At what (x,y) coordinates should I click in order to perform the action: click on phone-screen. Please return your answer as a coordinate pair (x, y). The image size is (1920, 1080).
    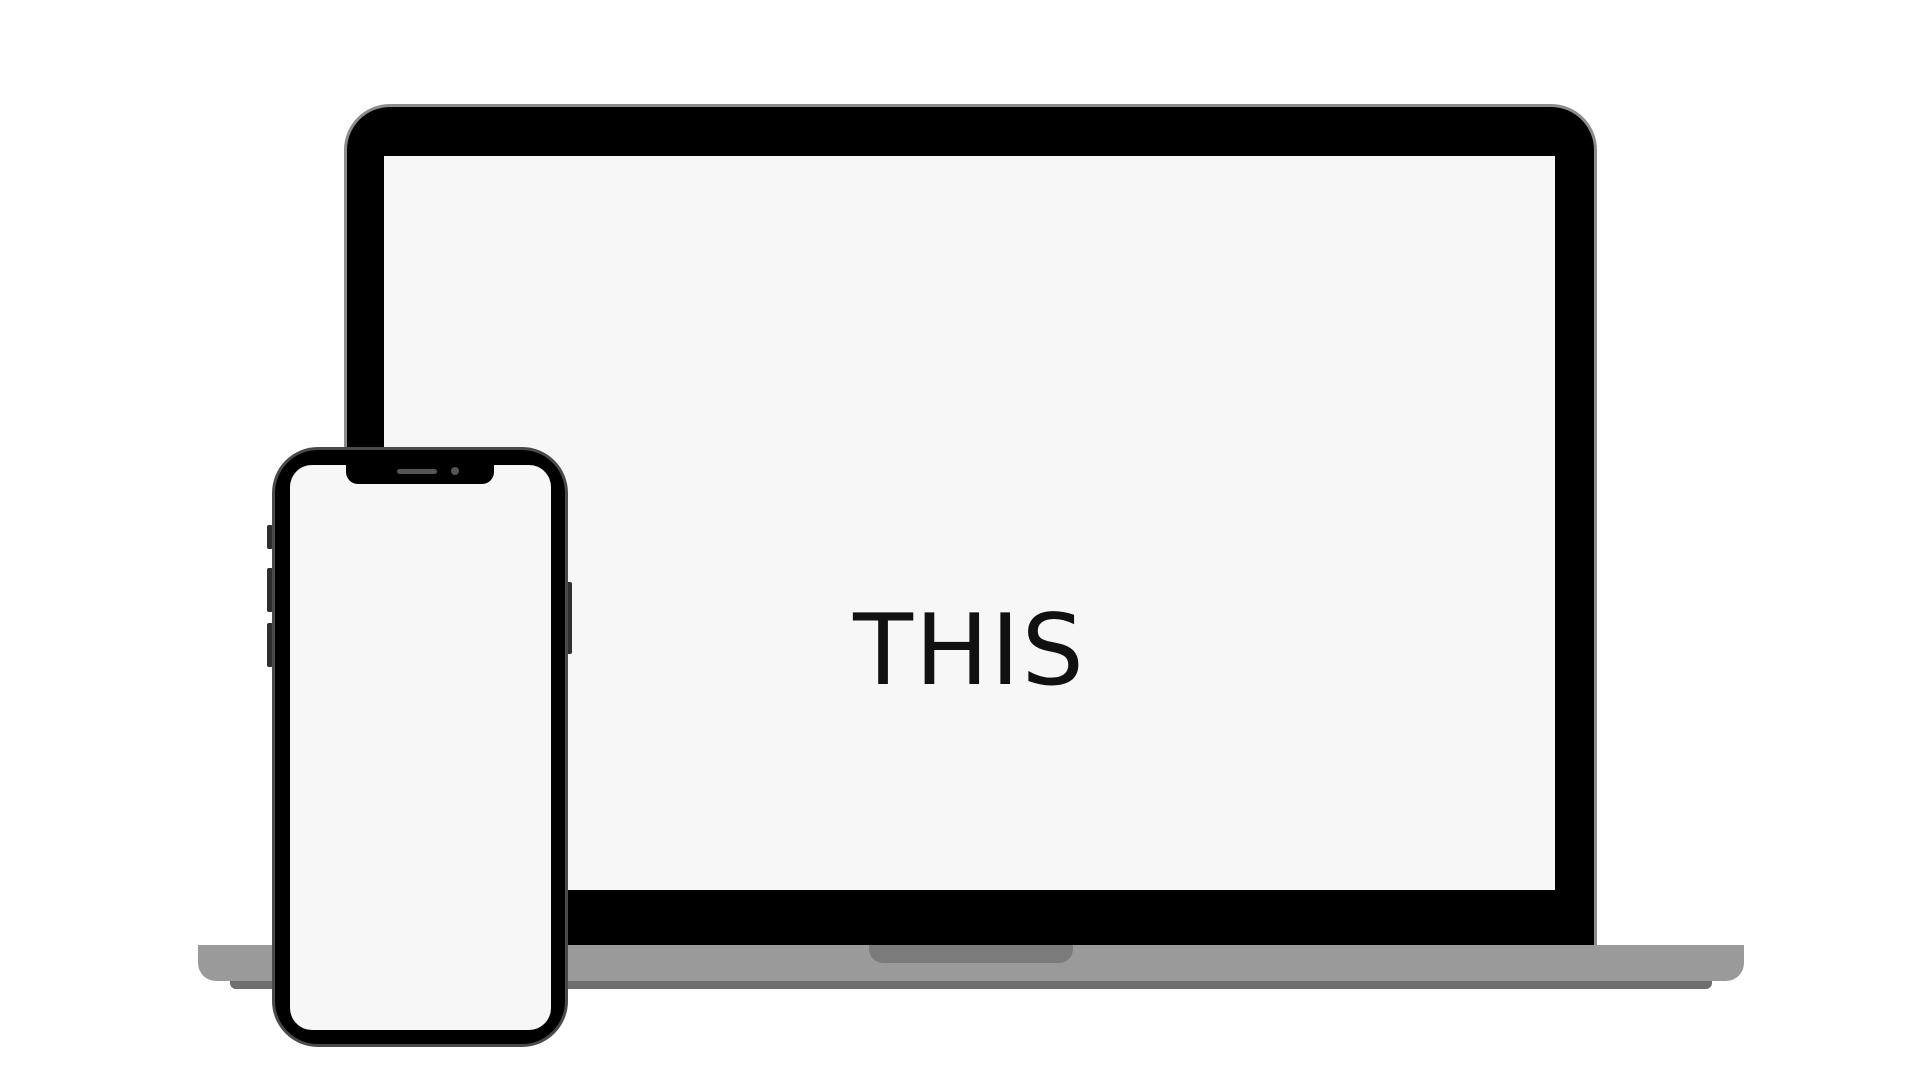
    Looking at the image, I should click on (420, 747).